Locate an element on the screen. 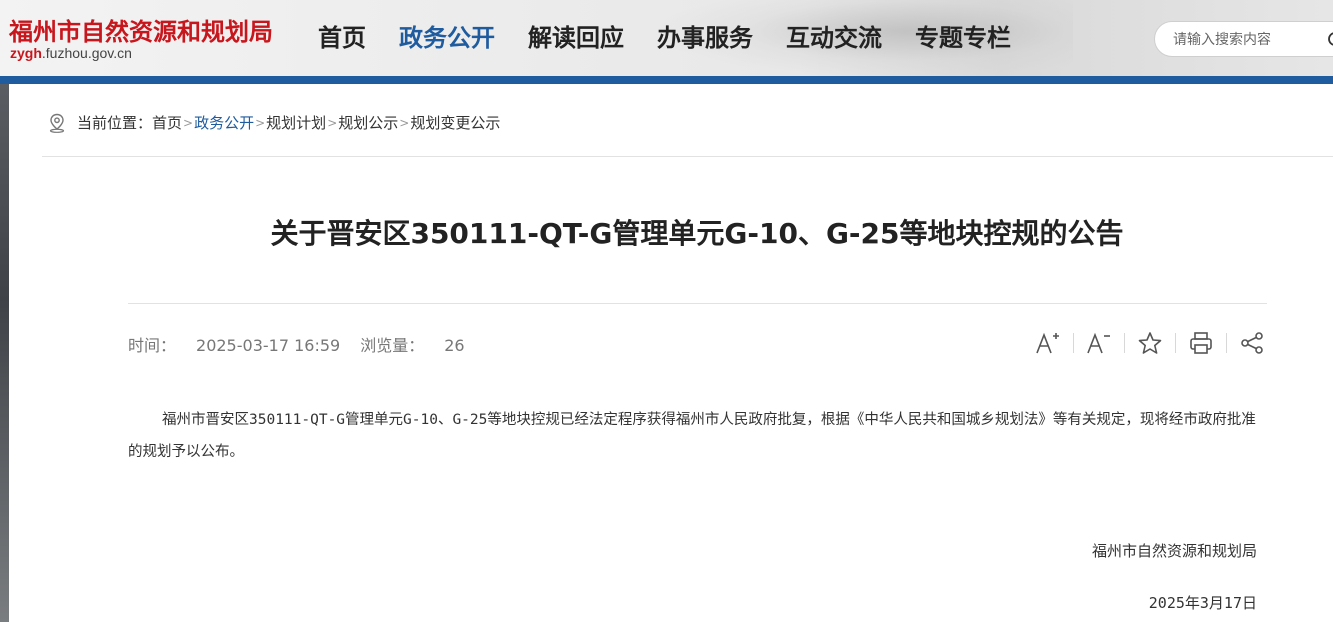 This screenshot has width=1333, height=622. breadcrumb-planning-plan: 规划计划 is located at coordinates (296, 122).